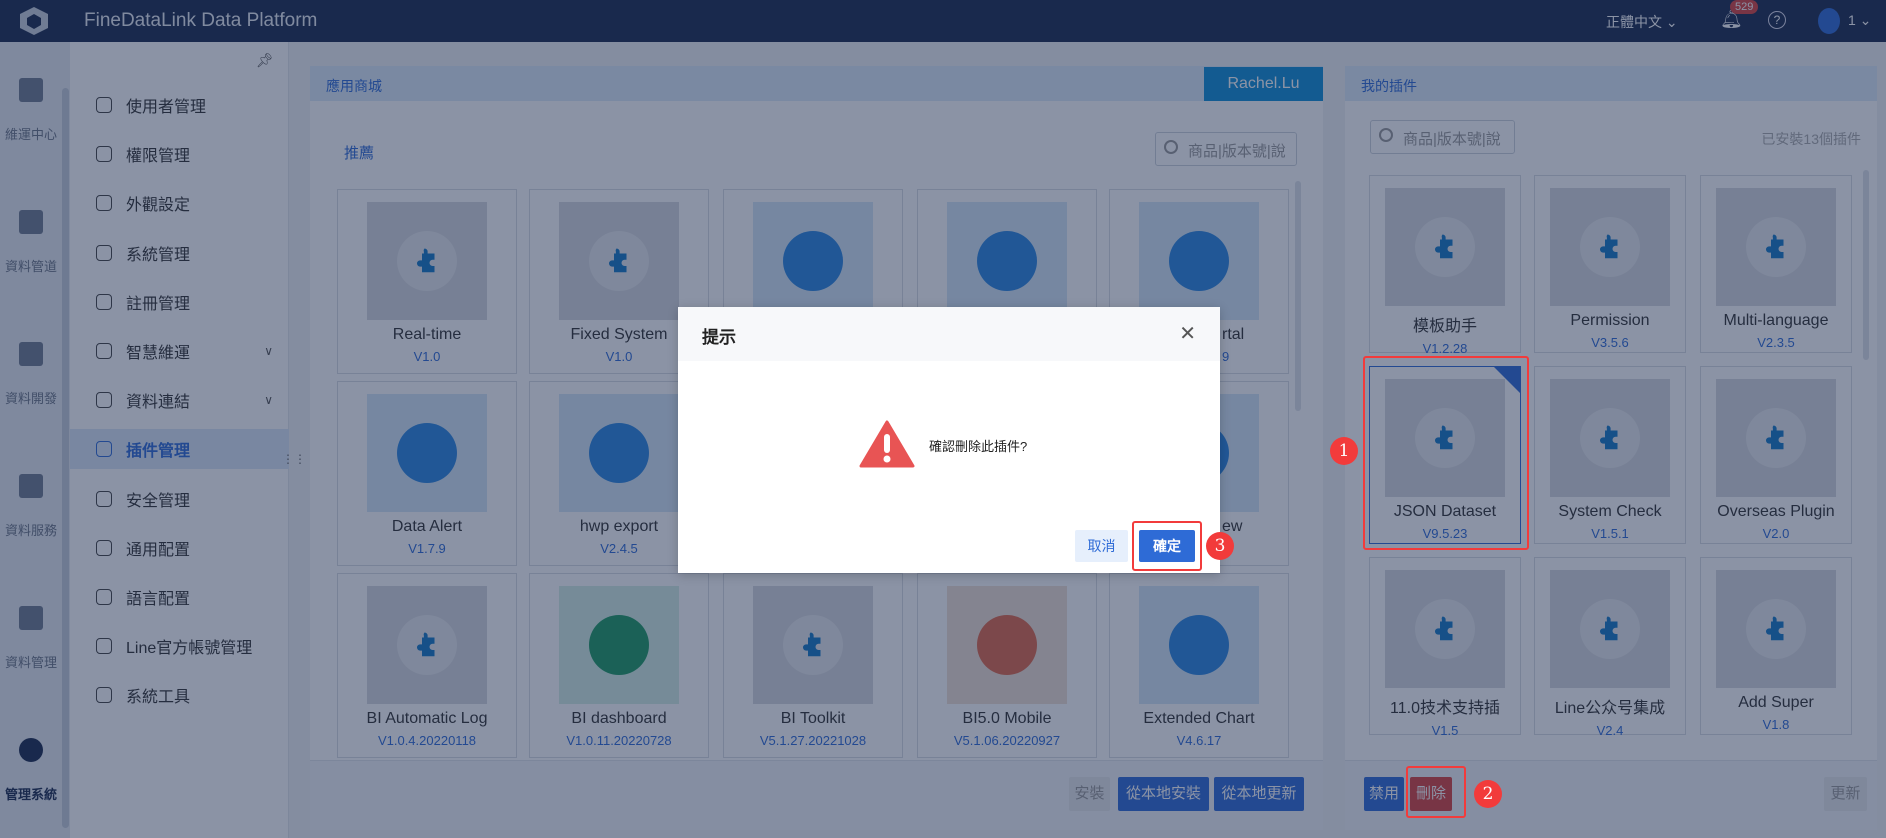 This screenshot has height=838, width=1886. Describe the element at coordinates (949, 334) in the screenshot. I see `dialog-header: 提示` at that location.